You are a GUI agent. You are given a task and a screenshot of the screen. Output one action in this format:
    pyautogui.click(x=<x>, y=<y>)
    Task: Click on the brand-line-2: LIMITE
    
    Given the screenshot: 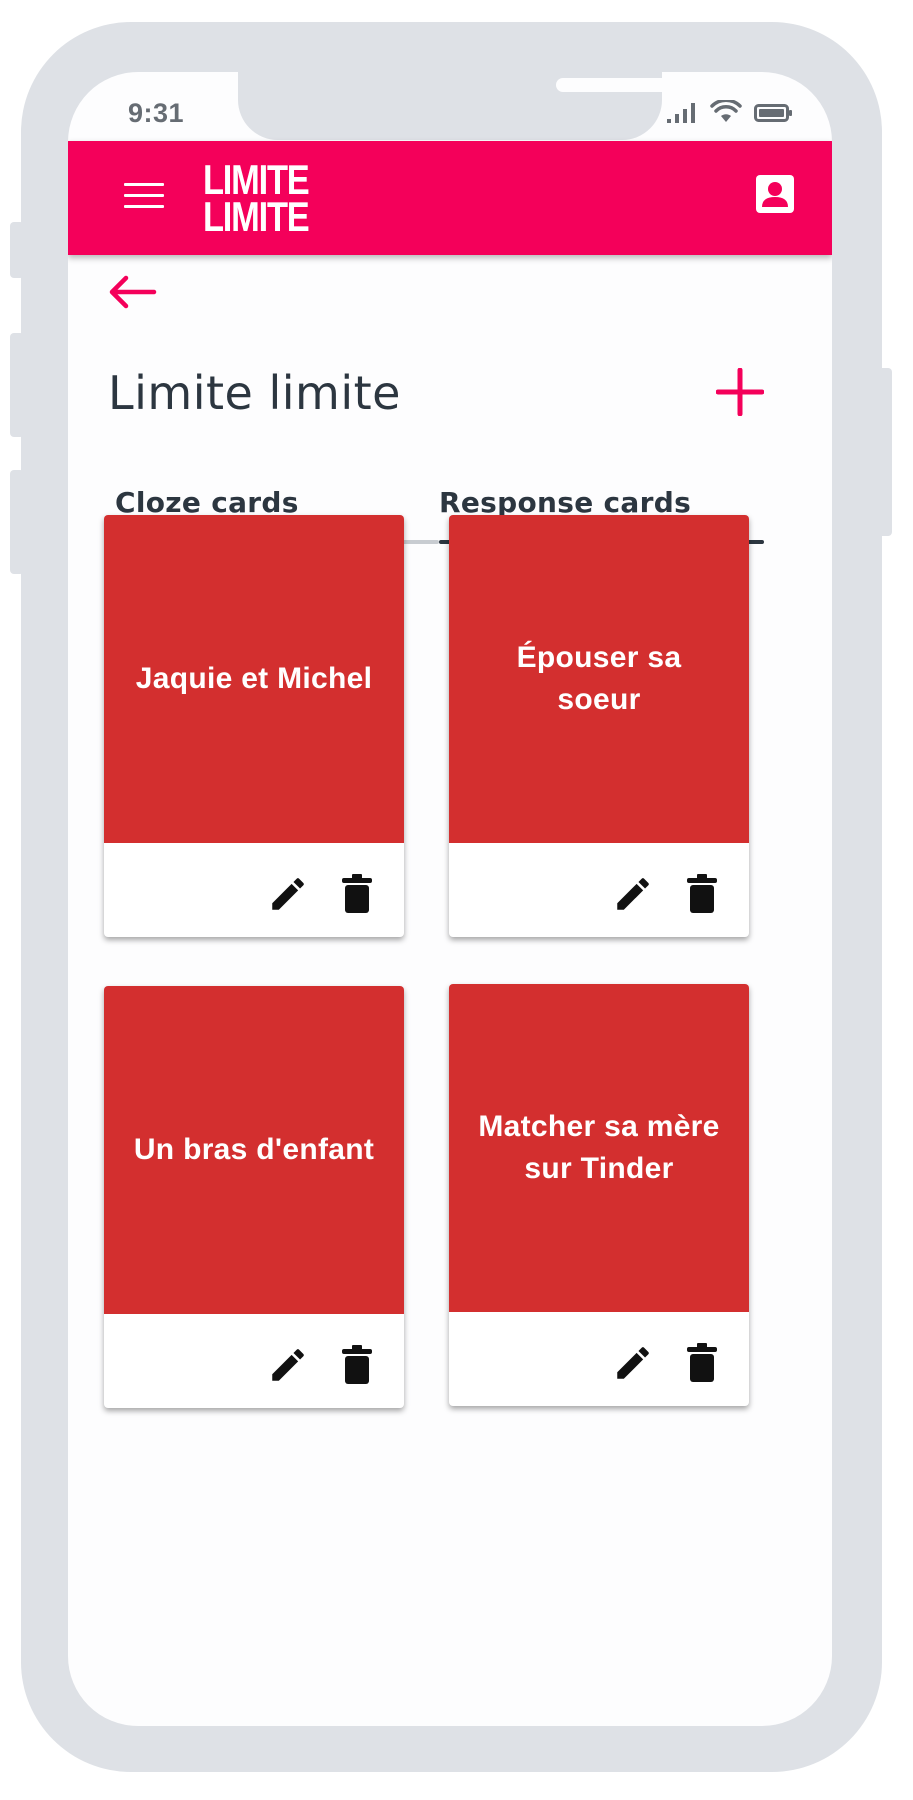 What is the action you would take?
    pyautogui.click(x=256, y=216)
    